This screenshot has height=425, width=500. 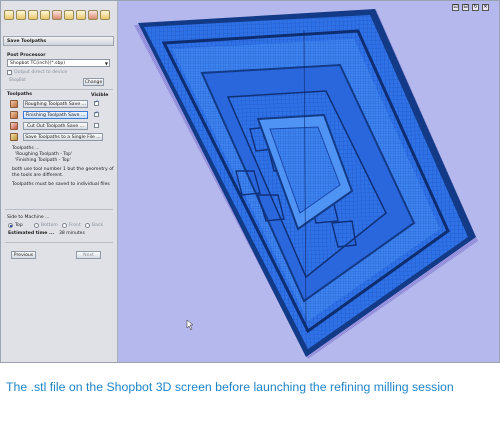 What do you see at coordinates (23, 255) in the screenshot?
I see `previous-button: Previous` at bounding box center [23, 255].